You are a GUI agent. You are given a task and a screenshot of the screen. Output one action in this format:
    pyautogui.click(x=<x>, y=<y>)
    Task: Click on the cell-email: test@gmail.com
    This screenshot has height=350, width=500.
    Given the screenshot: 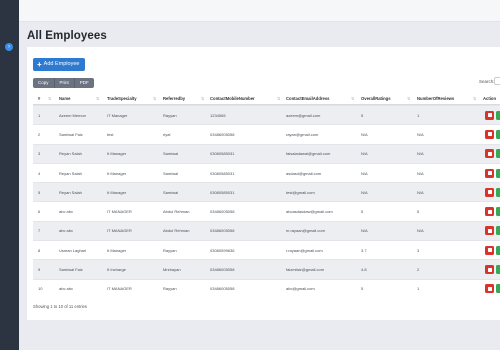 What is the action you would take?
    pyautogui.click(x=300, y=192)
    